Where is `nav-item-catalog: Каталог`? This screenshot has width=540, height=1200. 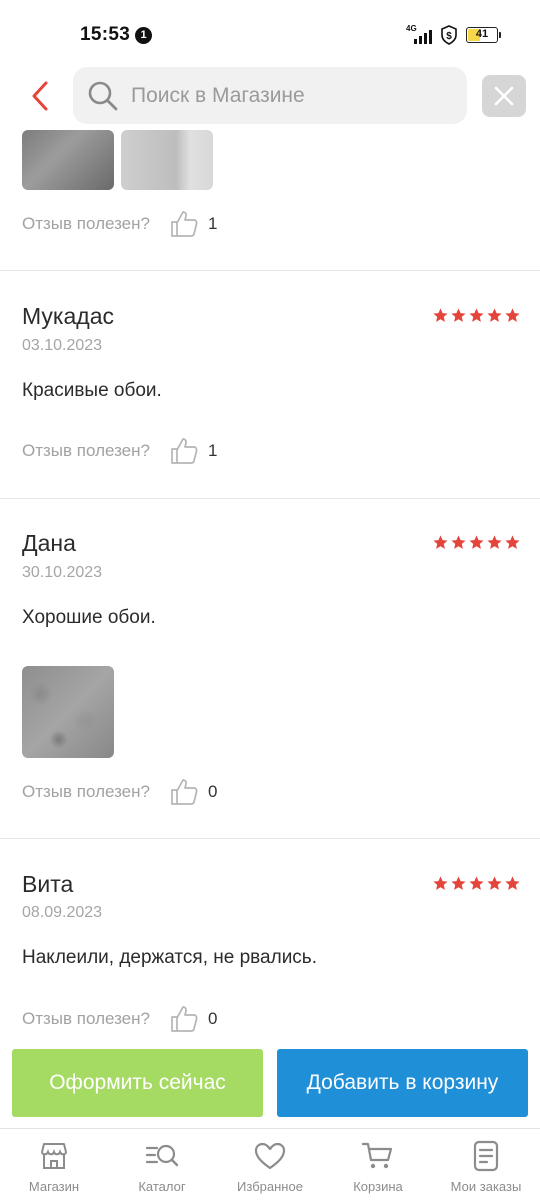
nav-item-catalog: Каталог is located at coordinates (162, 1164).